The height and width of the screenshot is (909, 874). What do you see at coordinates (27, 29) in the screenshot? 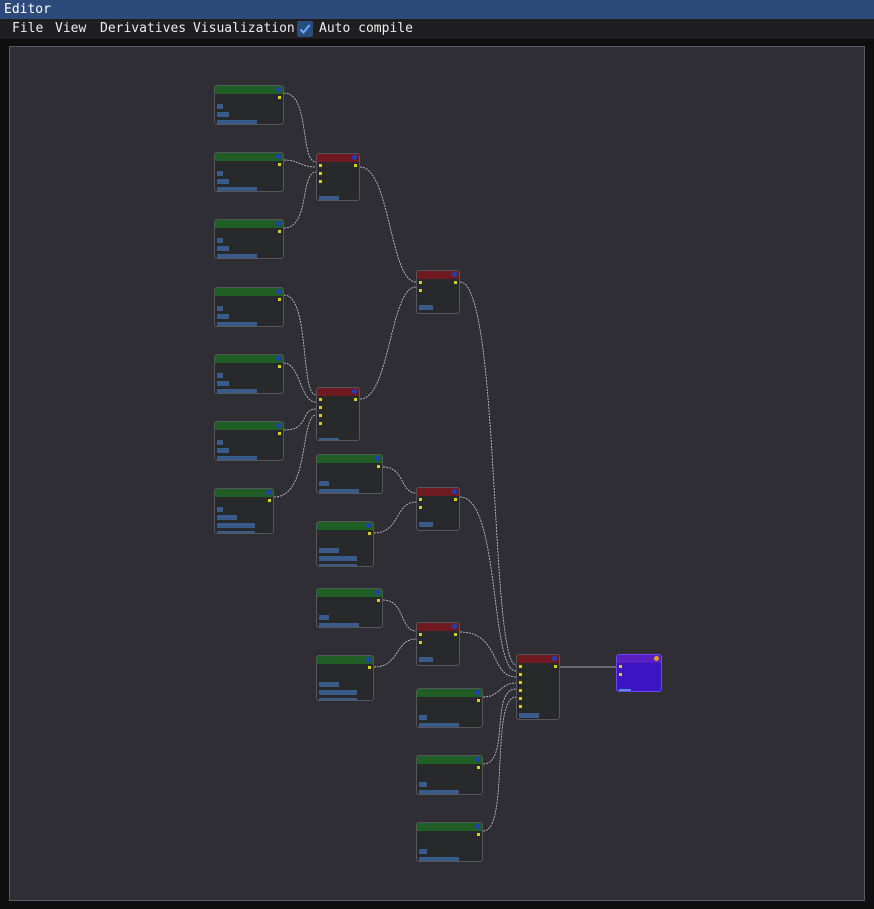
I see `menu-file: File` at bounding box center [27, 29].